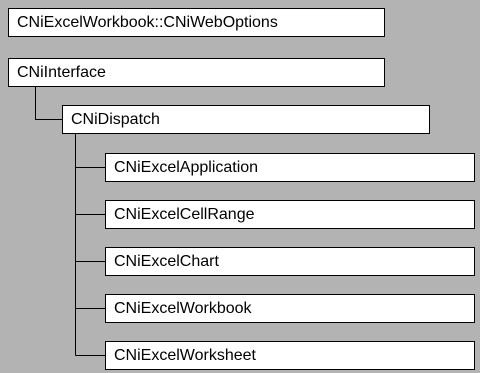 The image size is (480, 373). What do you see at coordinates (196, 72) in the screenshot?
I see `node-root: CNiInterface` at bounding box center [196, 72].